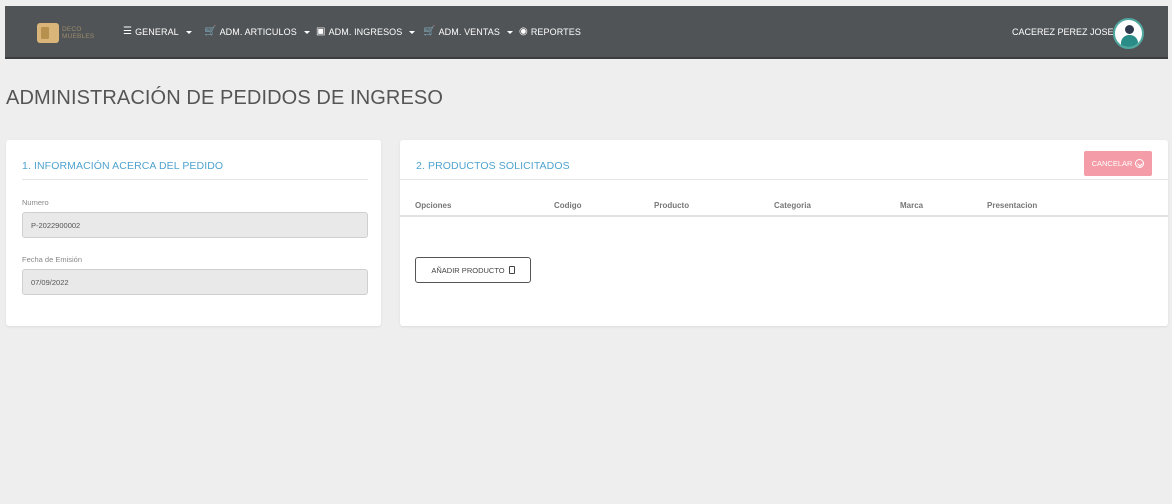 The height and width of the screenshot is (504, 1172). What do you see at coordinates (1128, 33) in the screenshot?
I see `avatar` at bounding box center [1128, 33].